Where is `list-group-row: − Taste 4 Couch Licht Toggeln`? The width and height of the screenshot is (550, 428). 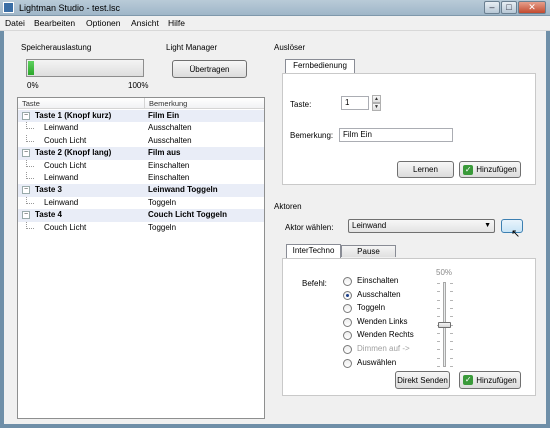 list-group-row: − Taste 4 Couch Licht Toggeln is located at coordinates (141, 215).